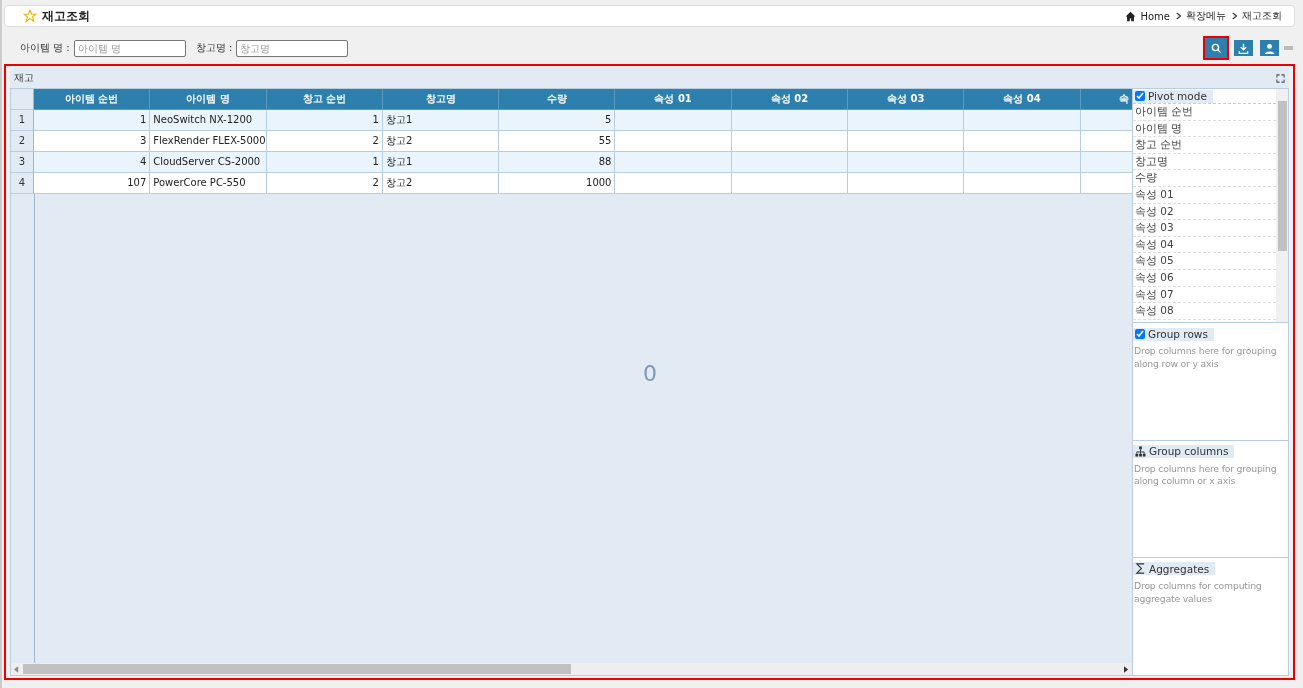  What do you see at coordinates (1205, 475) in the screenshot?
I see `drop-hint: Drop columns here for grouping along column or x axis` at bounding box center [1205, 475].